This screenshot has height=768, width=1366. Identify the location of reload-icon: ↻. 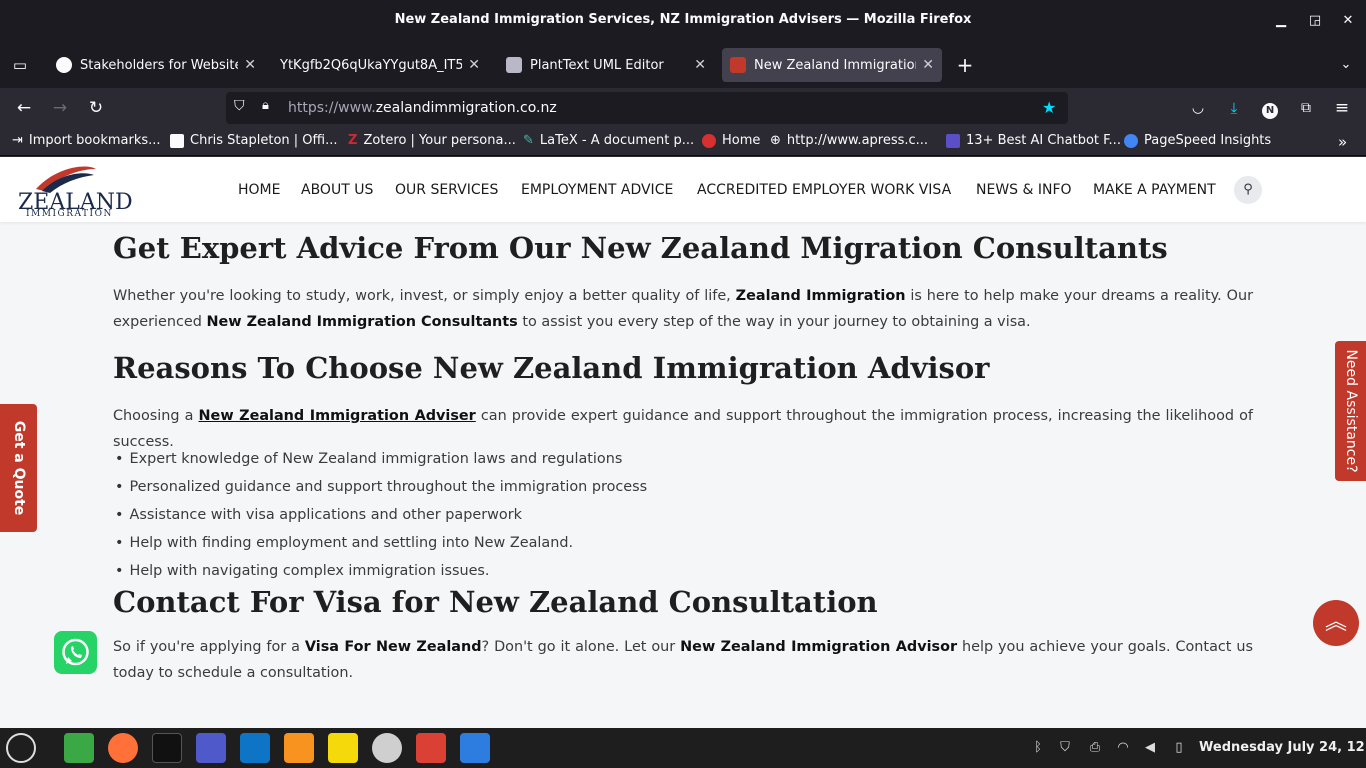
(96, 108).